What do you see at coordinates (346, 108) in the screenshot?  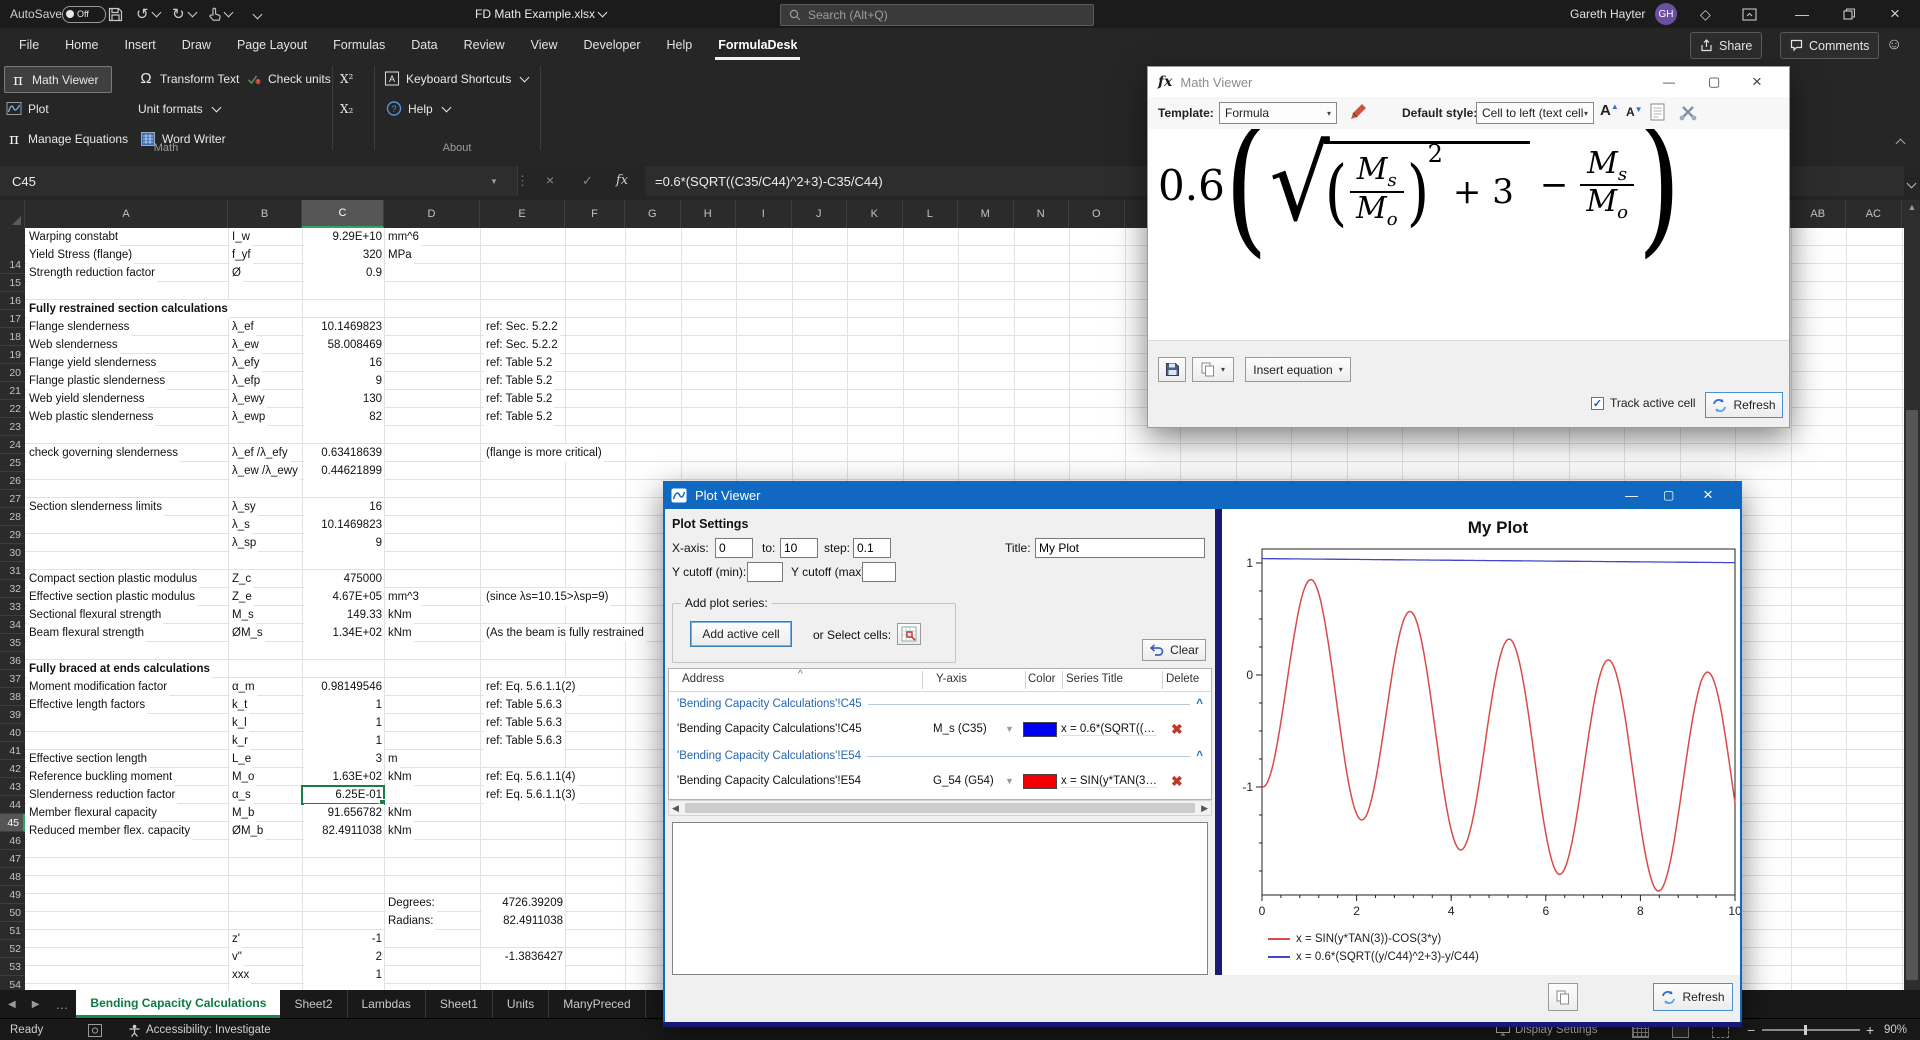 I see `subscript-button: X₂` at bounding box center [346, 108].